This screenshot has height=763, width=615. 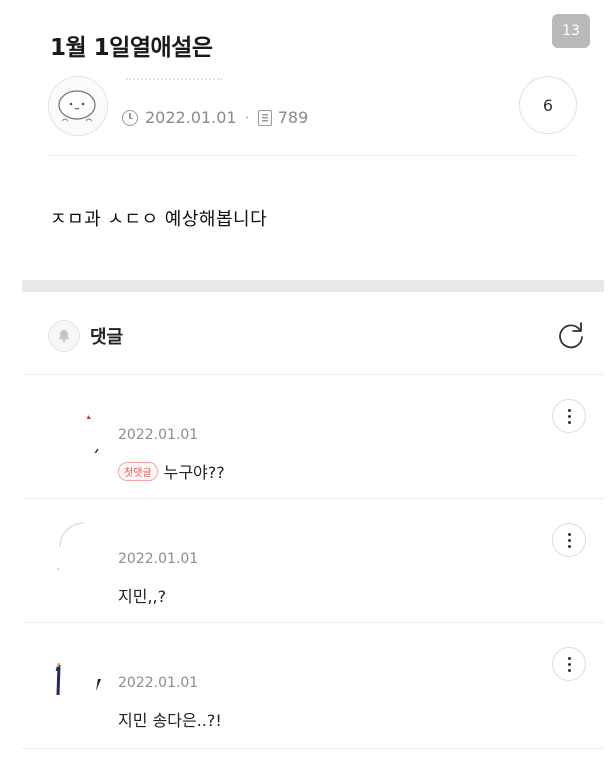 I want to click on bell-icon, so click(x=64, y=336).